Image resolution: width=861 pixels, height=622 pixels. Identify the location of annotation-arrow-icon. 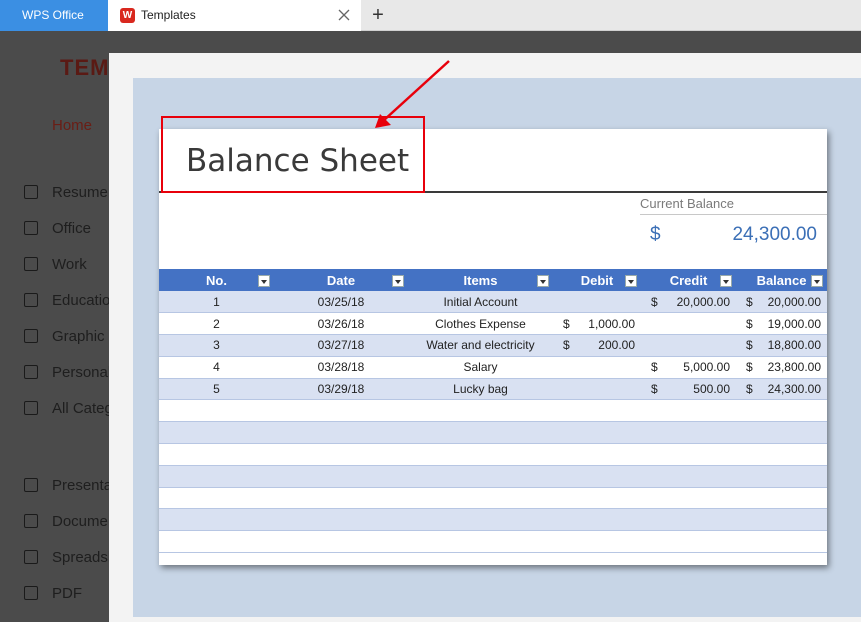
(412, 94).